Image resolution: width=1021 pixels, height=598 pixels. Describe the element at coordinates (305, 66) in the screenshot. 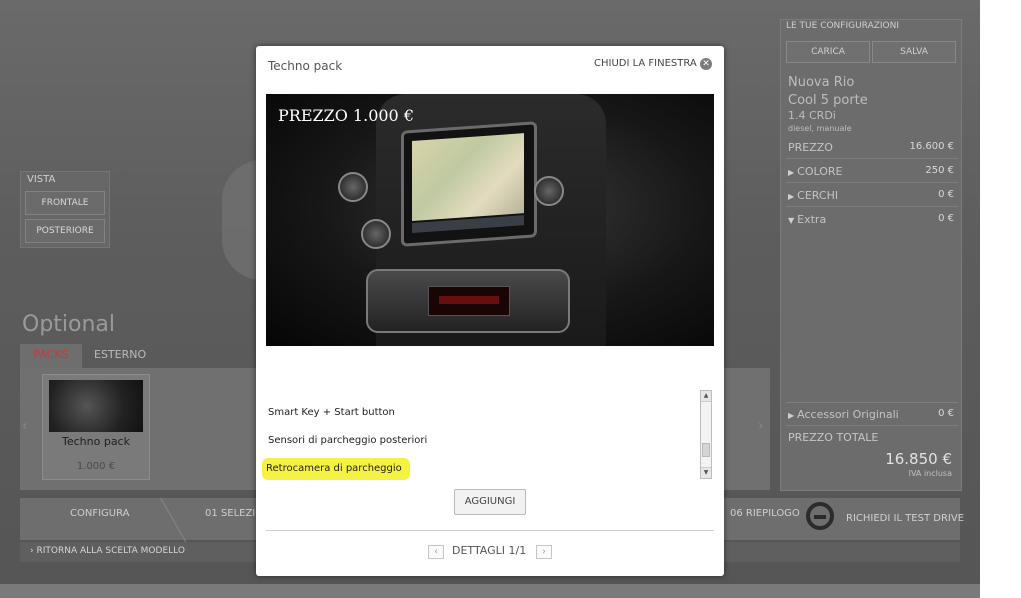

I see `modal-title: Techno pack` at that location.